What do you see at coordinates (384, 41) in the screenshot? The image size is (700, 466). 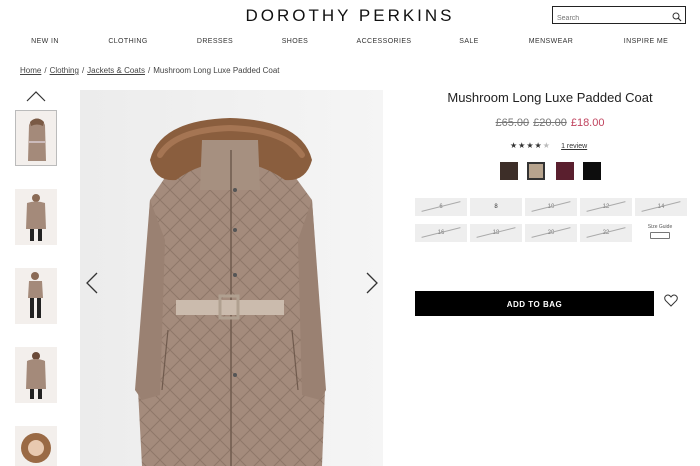 I see `nav-accessories: ACCESSORIES` at bounding box center [384, 41].